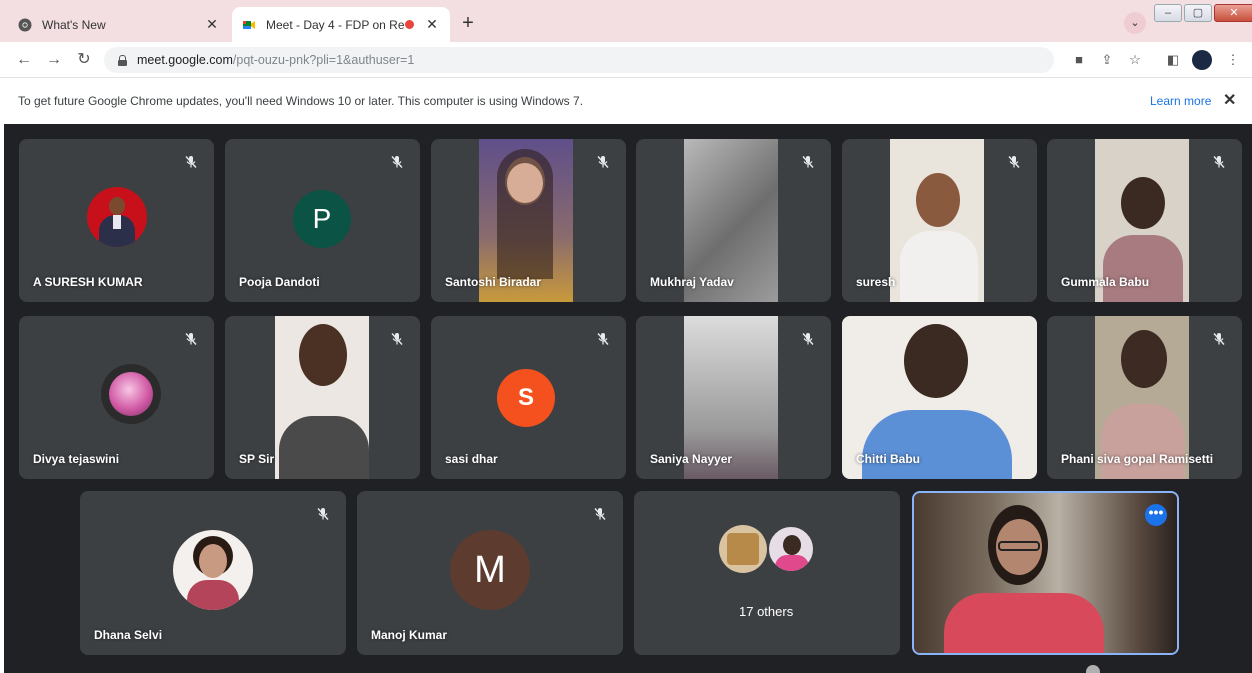 The image size is (1252, 673). I want to click on self-options-button: •••, so click(1156, 515).